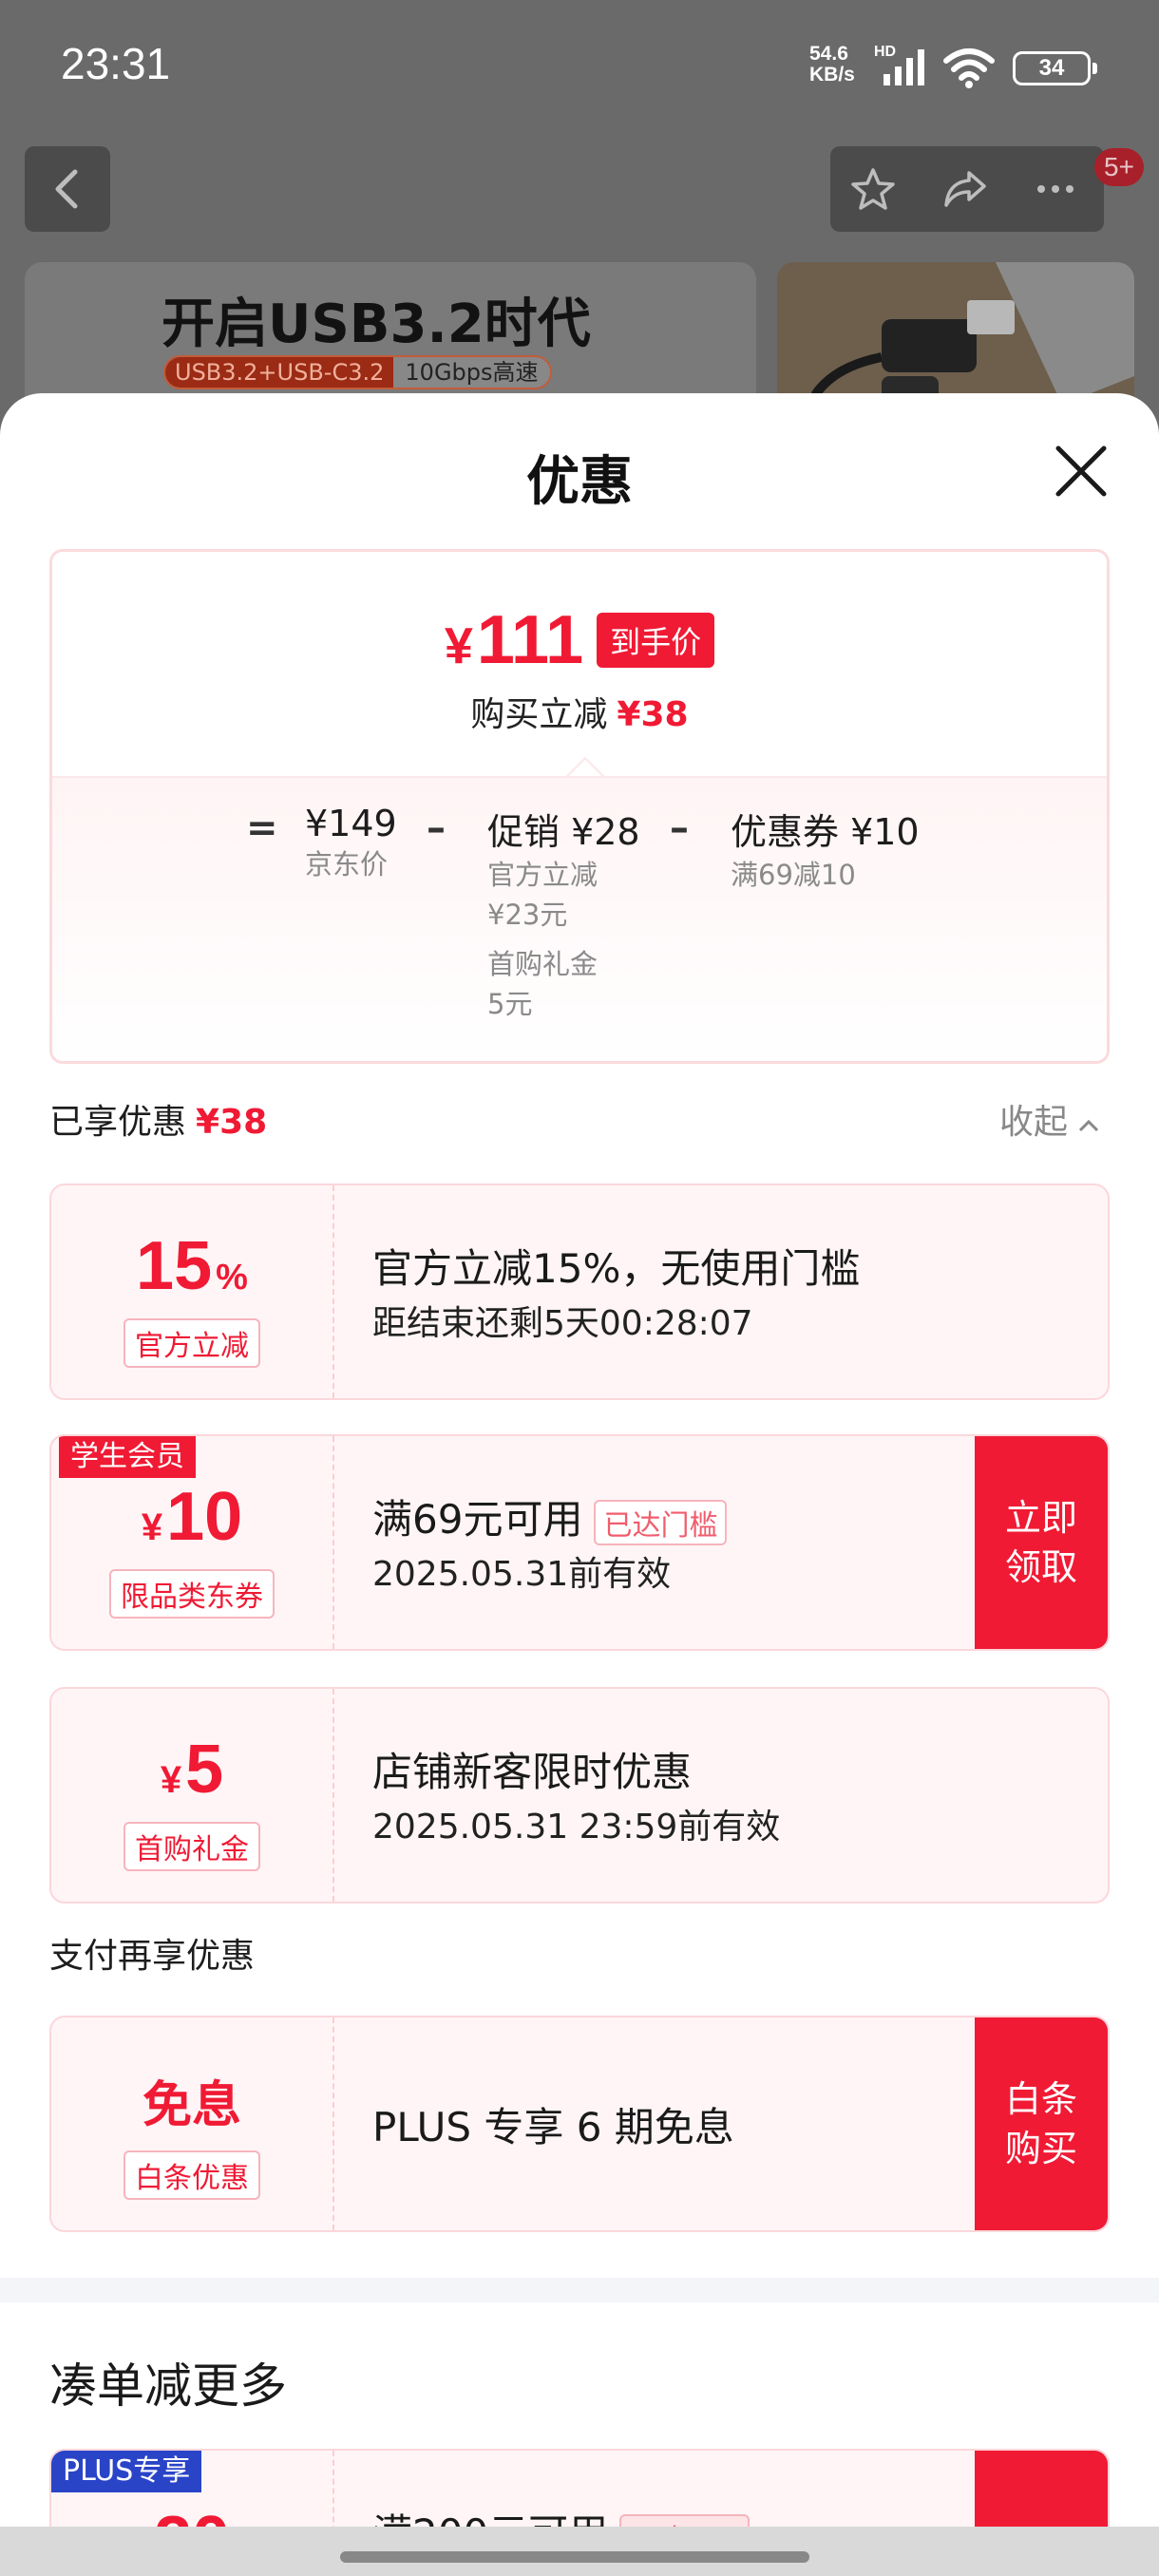 The width and height of the screenshot is (1159, 2576). I want to click on notification-badge: 5+, so click(1119, 167).